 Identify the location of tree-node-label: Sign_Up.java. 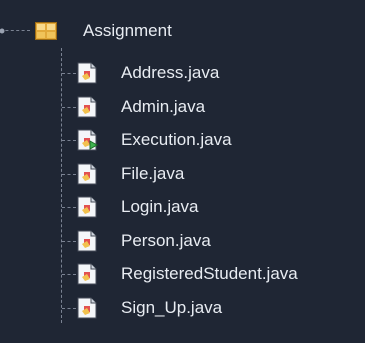
(172, 307).